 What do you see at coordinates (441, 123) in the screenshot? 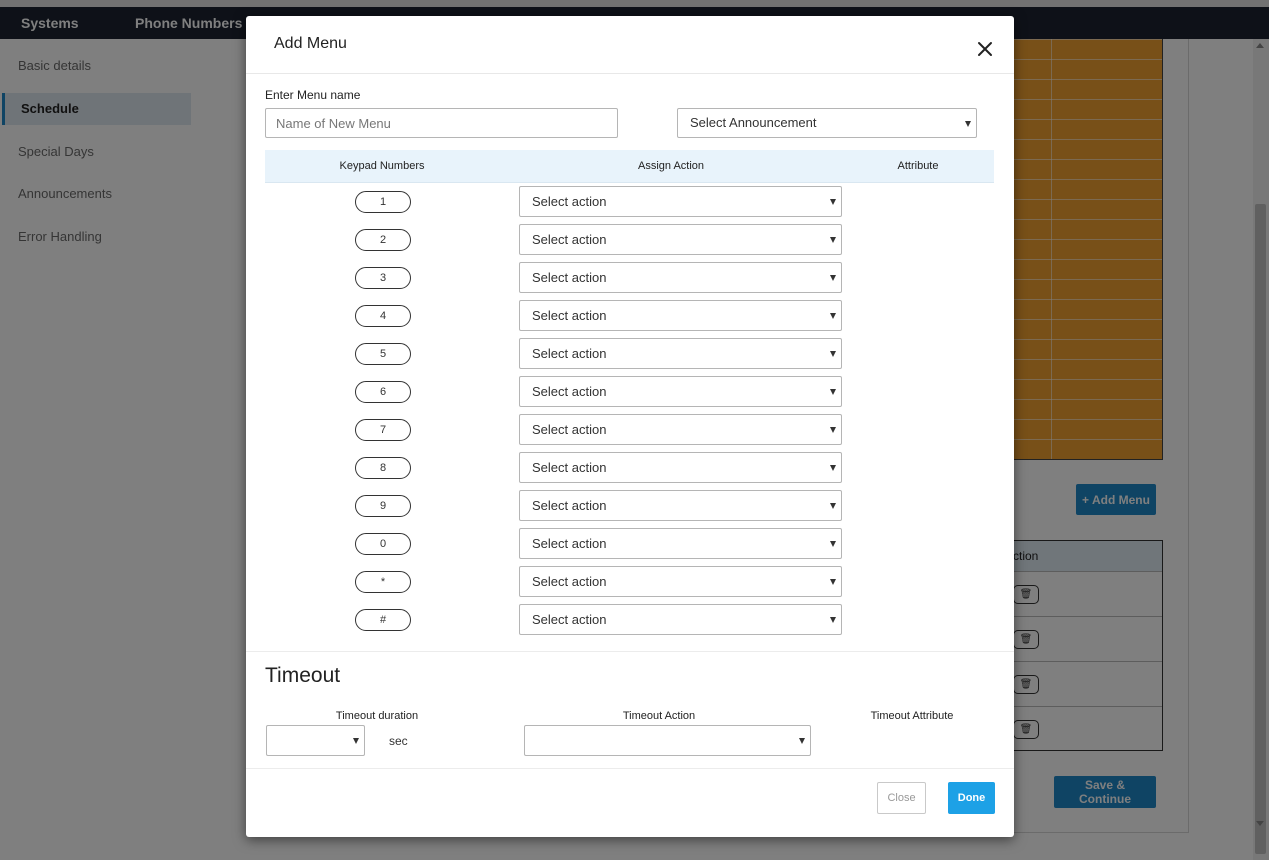
I see `menu-name-input` at bounding box center [441, 123].